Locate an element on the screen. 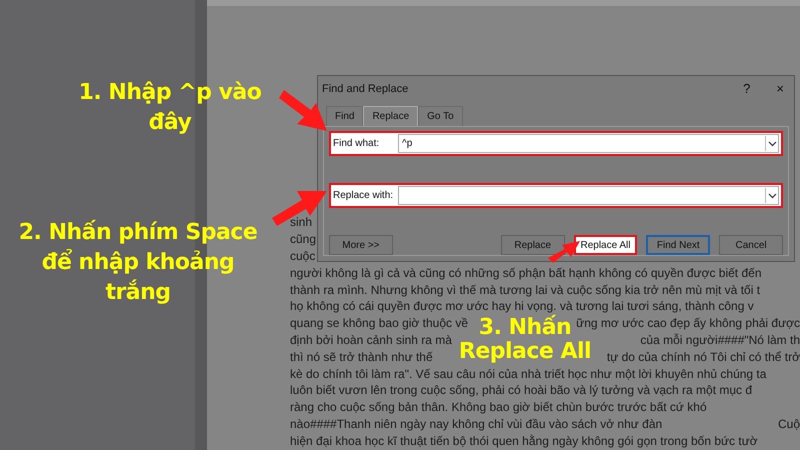  annotation-text: đây is located at coordinates (170, 123).